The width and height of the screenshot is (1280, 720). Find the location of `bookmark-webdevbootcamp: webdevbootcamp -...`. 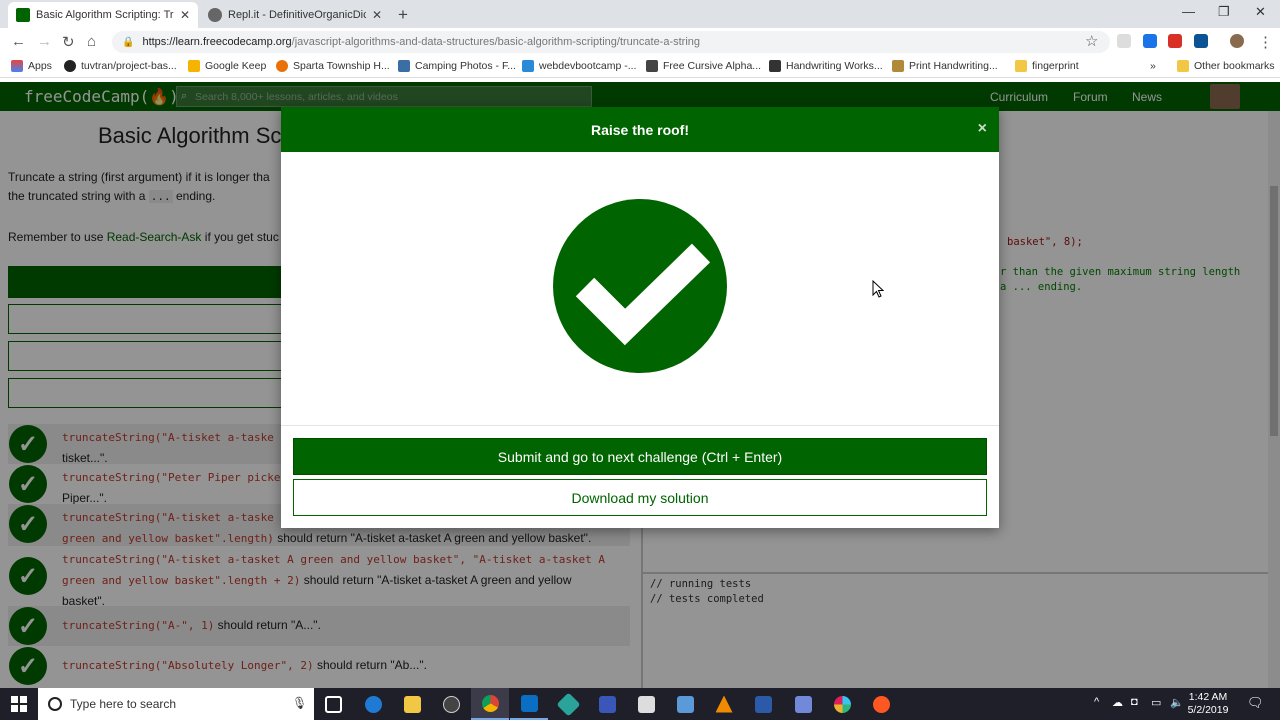

bookmark-webdevbootcamp: webdevbootcamp -... is located at coordinates (579, 66).